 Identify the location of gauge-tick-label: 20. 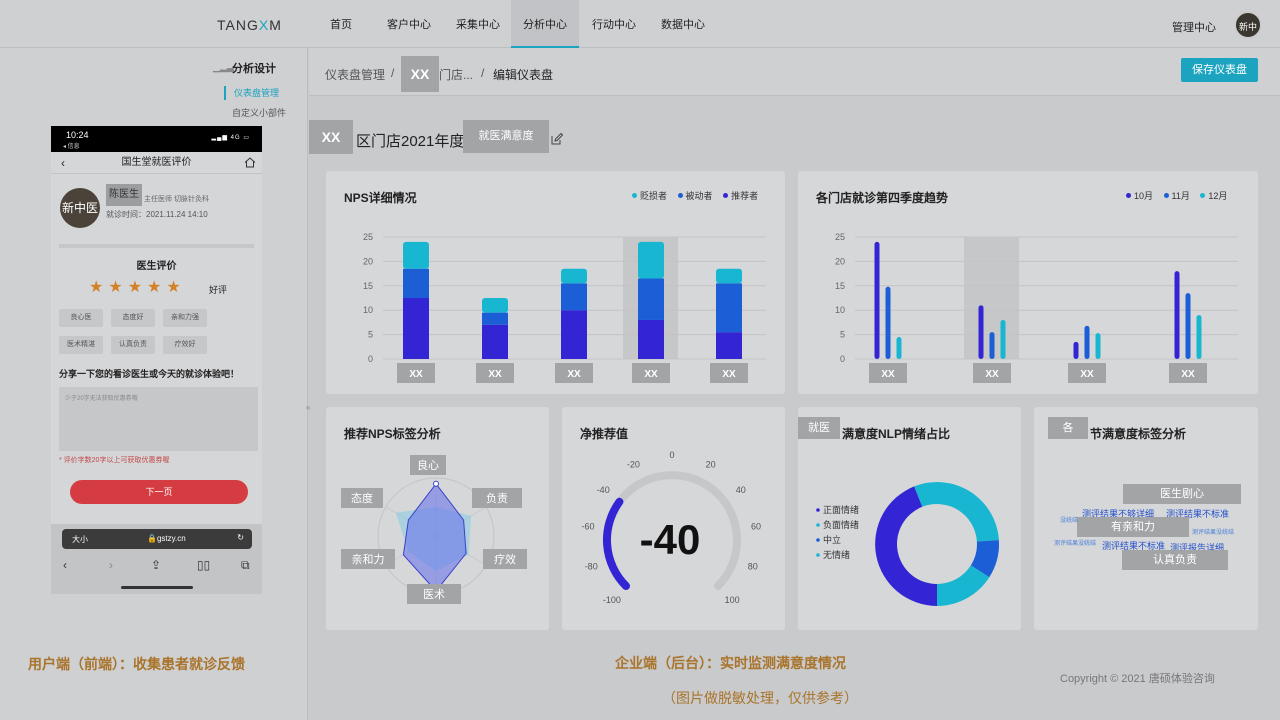
(711, 464).